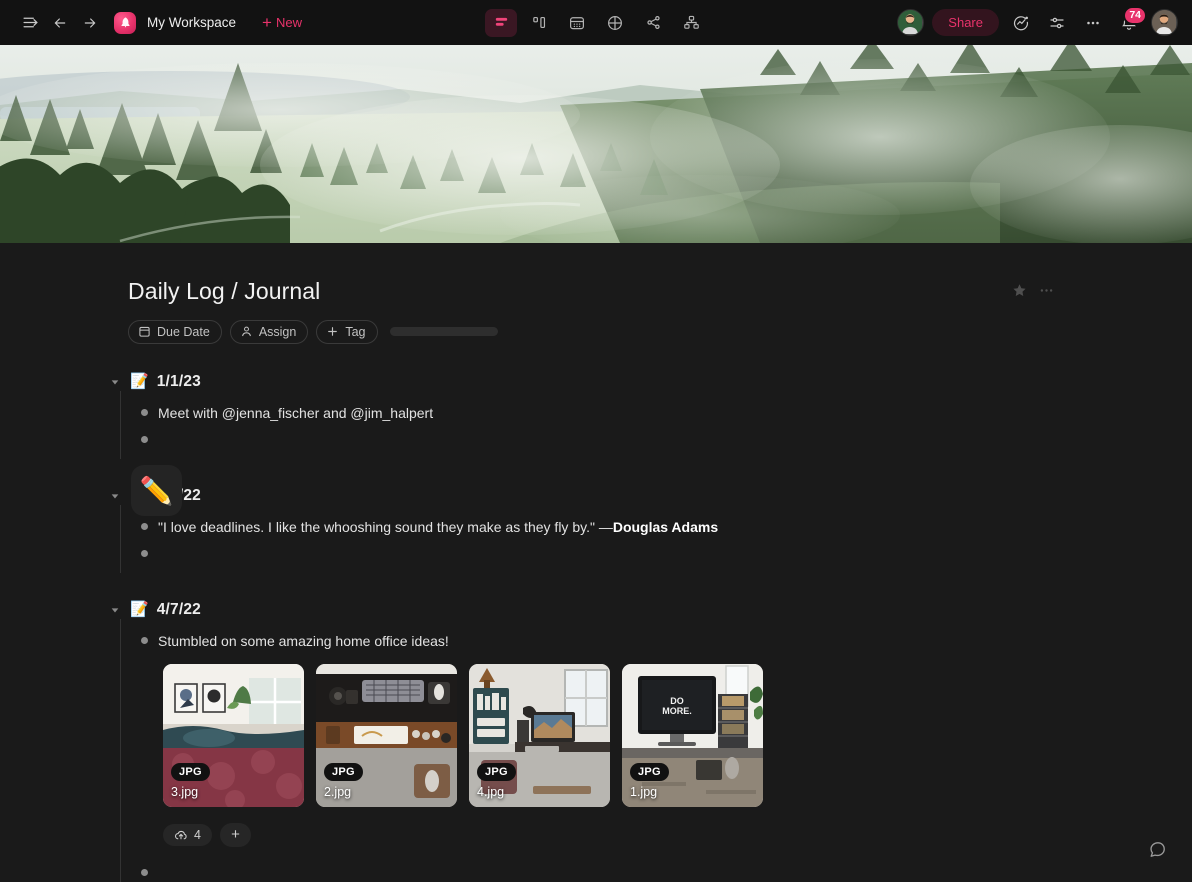 The image size is (1192, 882). Describe the element at coordinates (1019, 290) in the screenshot. I see `favorite-star-icon` at that location.